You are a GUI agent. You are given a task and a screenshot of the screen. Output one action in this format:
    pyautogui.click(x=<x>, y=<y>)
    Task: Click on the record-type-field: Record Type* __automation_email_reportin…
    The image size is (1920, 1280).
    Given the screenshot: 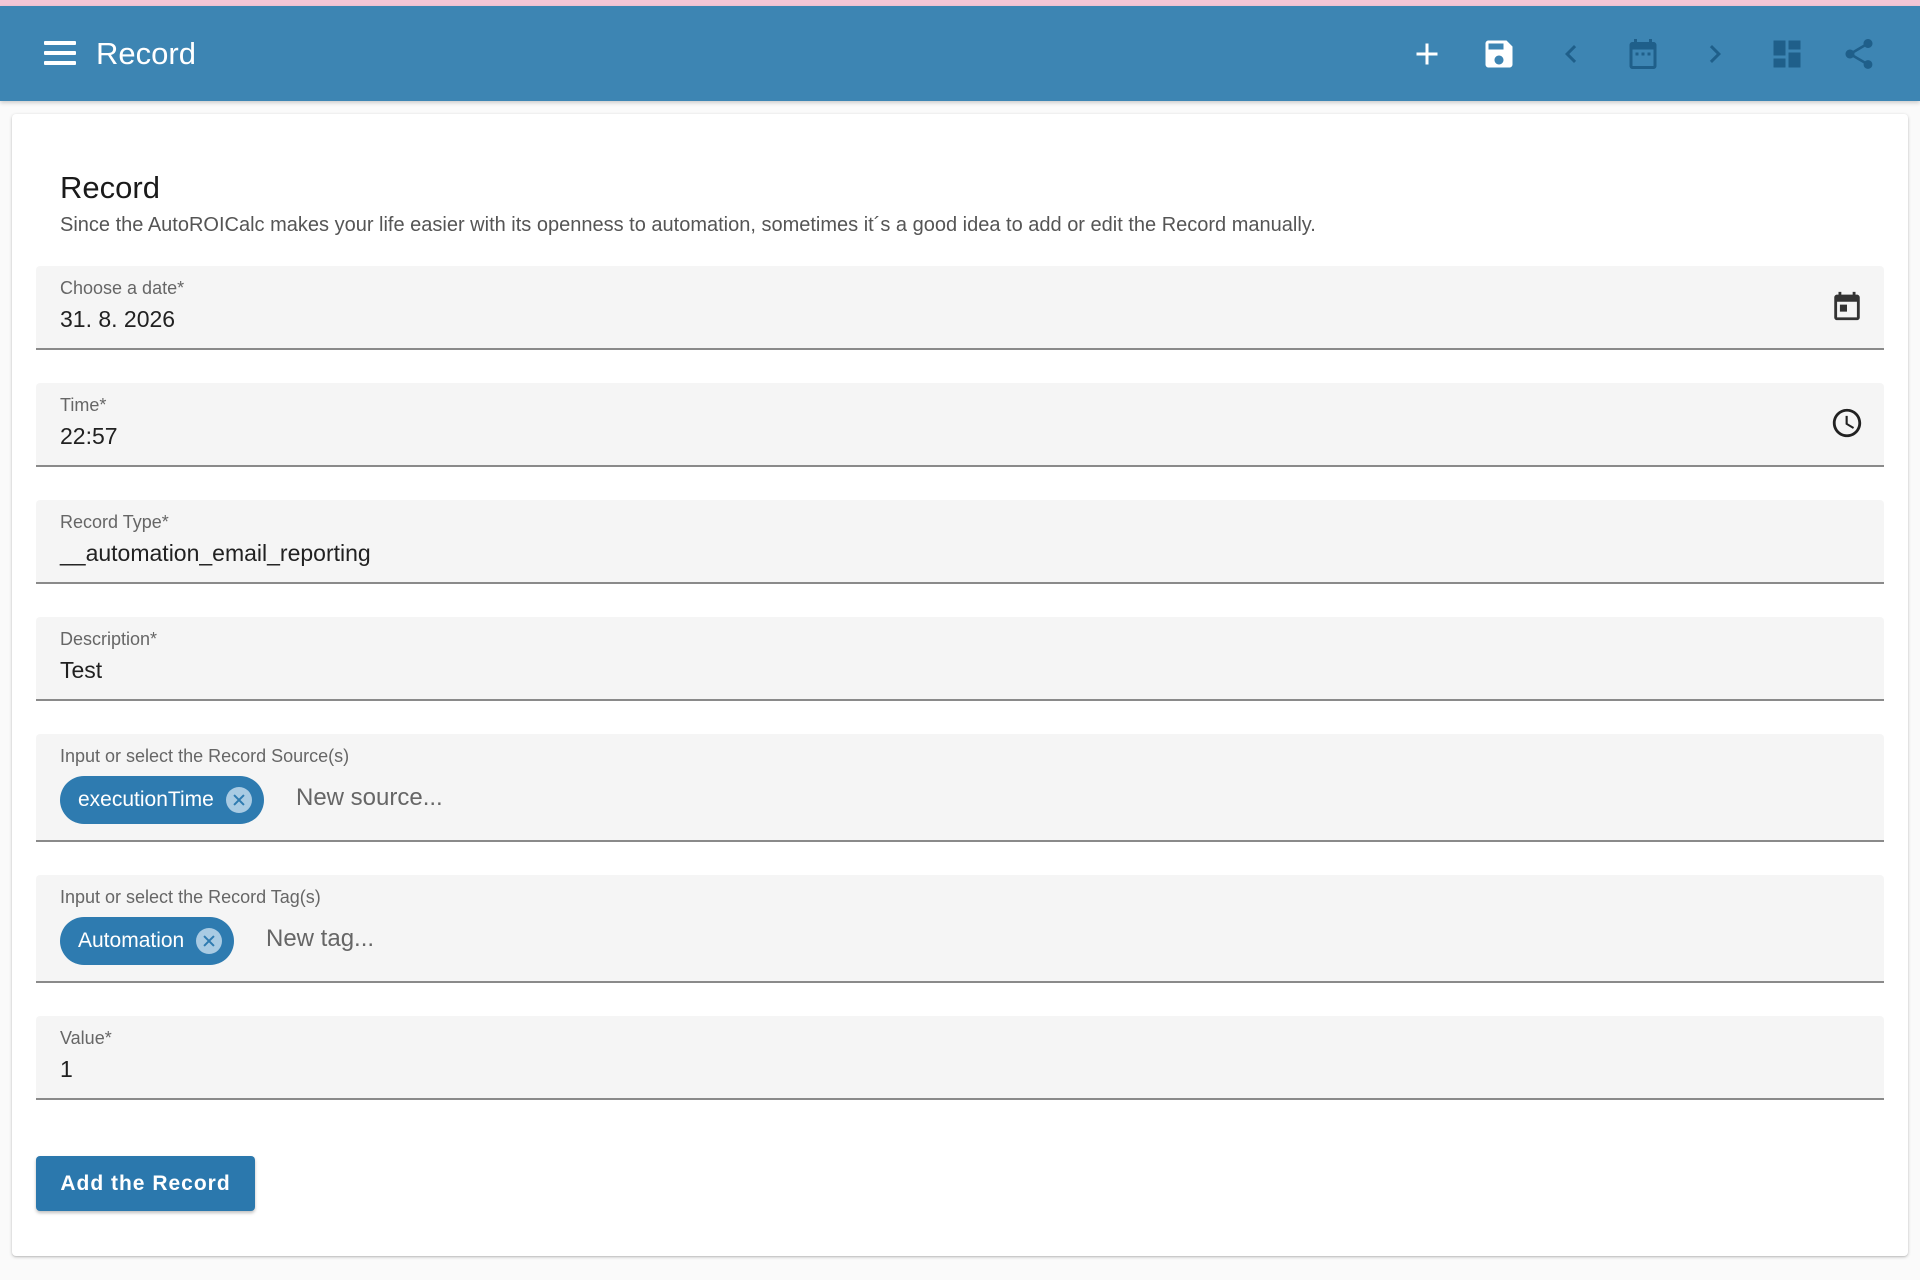 What is the action you would take?
    pyautogui.click(x=960, y=542)
    